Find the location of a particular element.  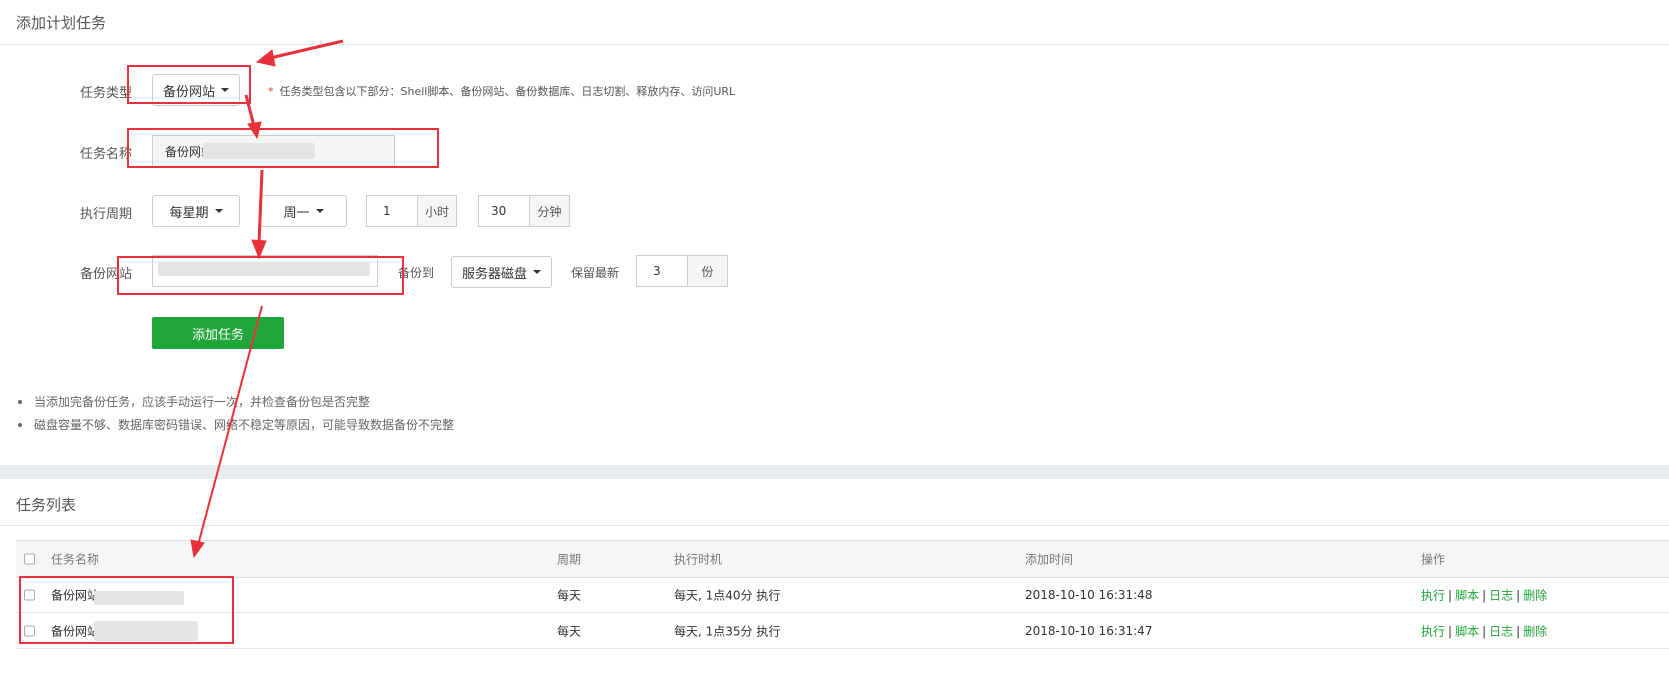

tip-text: 当添加完备份任务，应该手动运行一次，并检查备份包是否完整 is located at coordinates (202, 402).